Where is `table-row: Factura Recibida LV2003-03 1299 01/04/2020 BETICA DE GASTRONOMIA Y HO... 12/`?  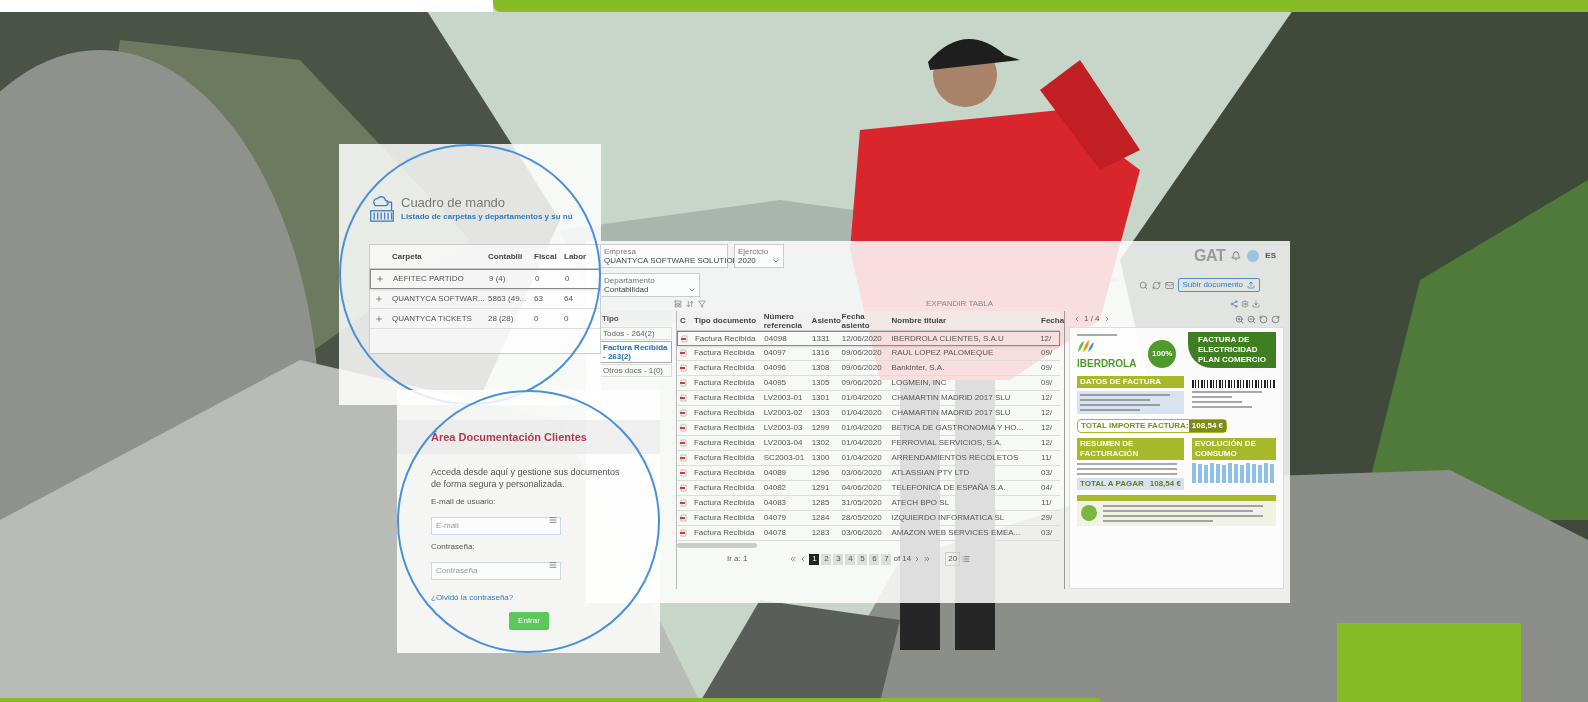
table-row: Factura Recibida LV2003-03 1299 01/04/2020 BETICA DE GASTRONOMIA Y HO... 12/ is located at coordinates (868, 428).